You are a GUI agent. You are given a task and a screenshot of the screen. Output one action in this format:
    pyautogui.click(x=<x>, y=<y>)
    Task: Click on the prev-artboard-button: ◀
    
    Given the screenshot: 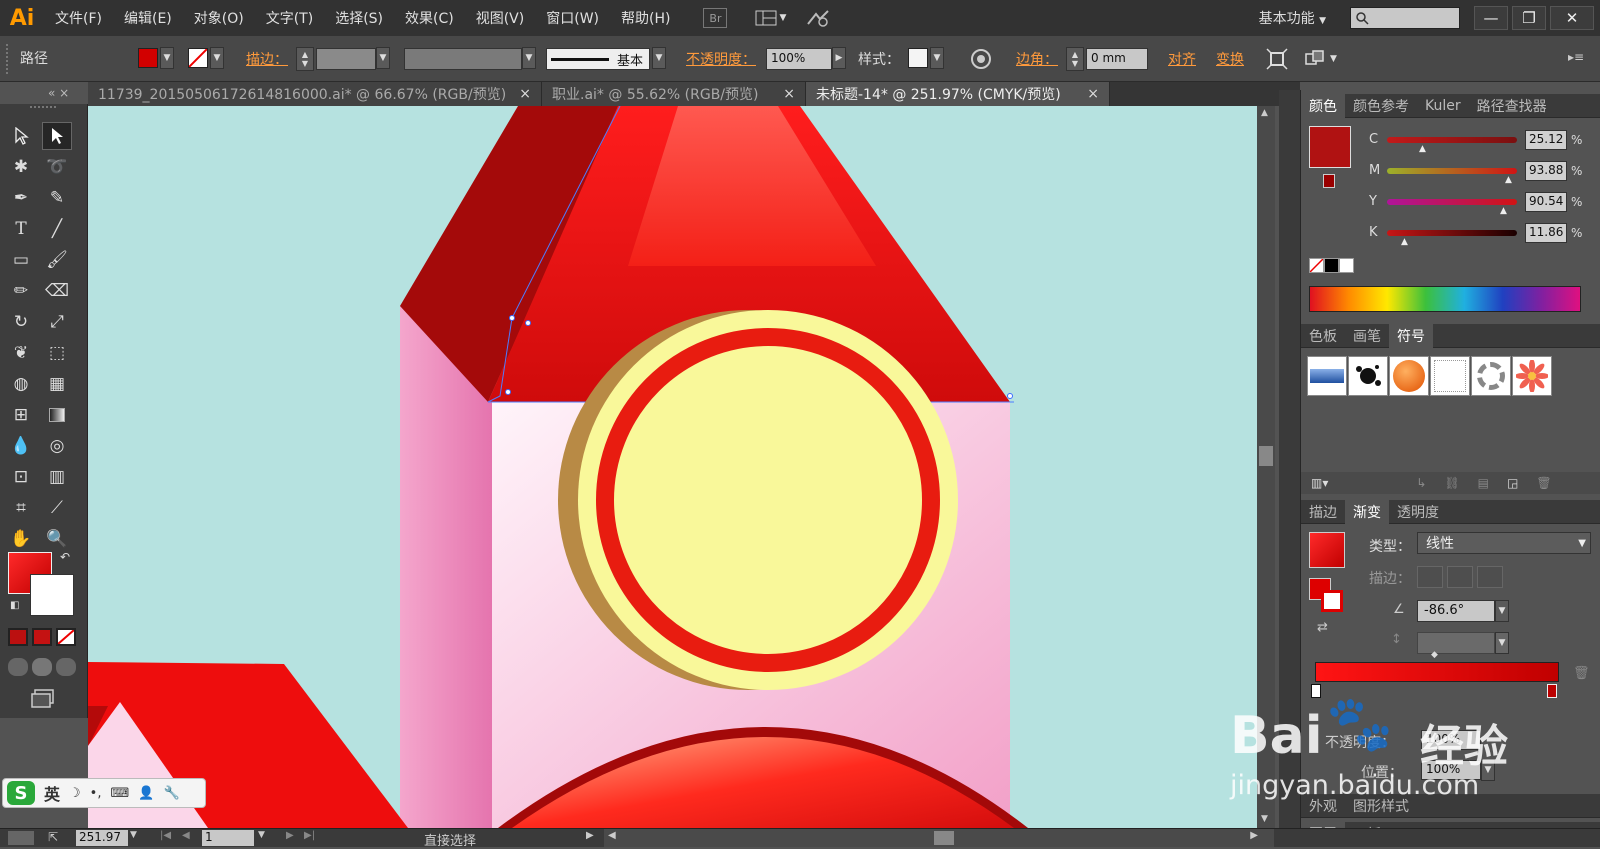 What is the action you would take?
    pyautogui.click(x=186, y=835)
    